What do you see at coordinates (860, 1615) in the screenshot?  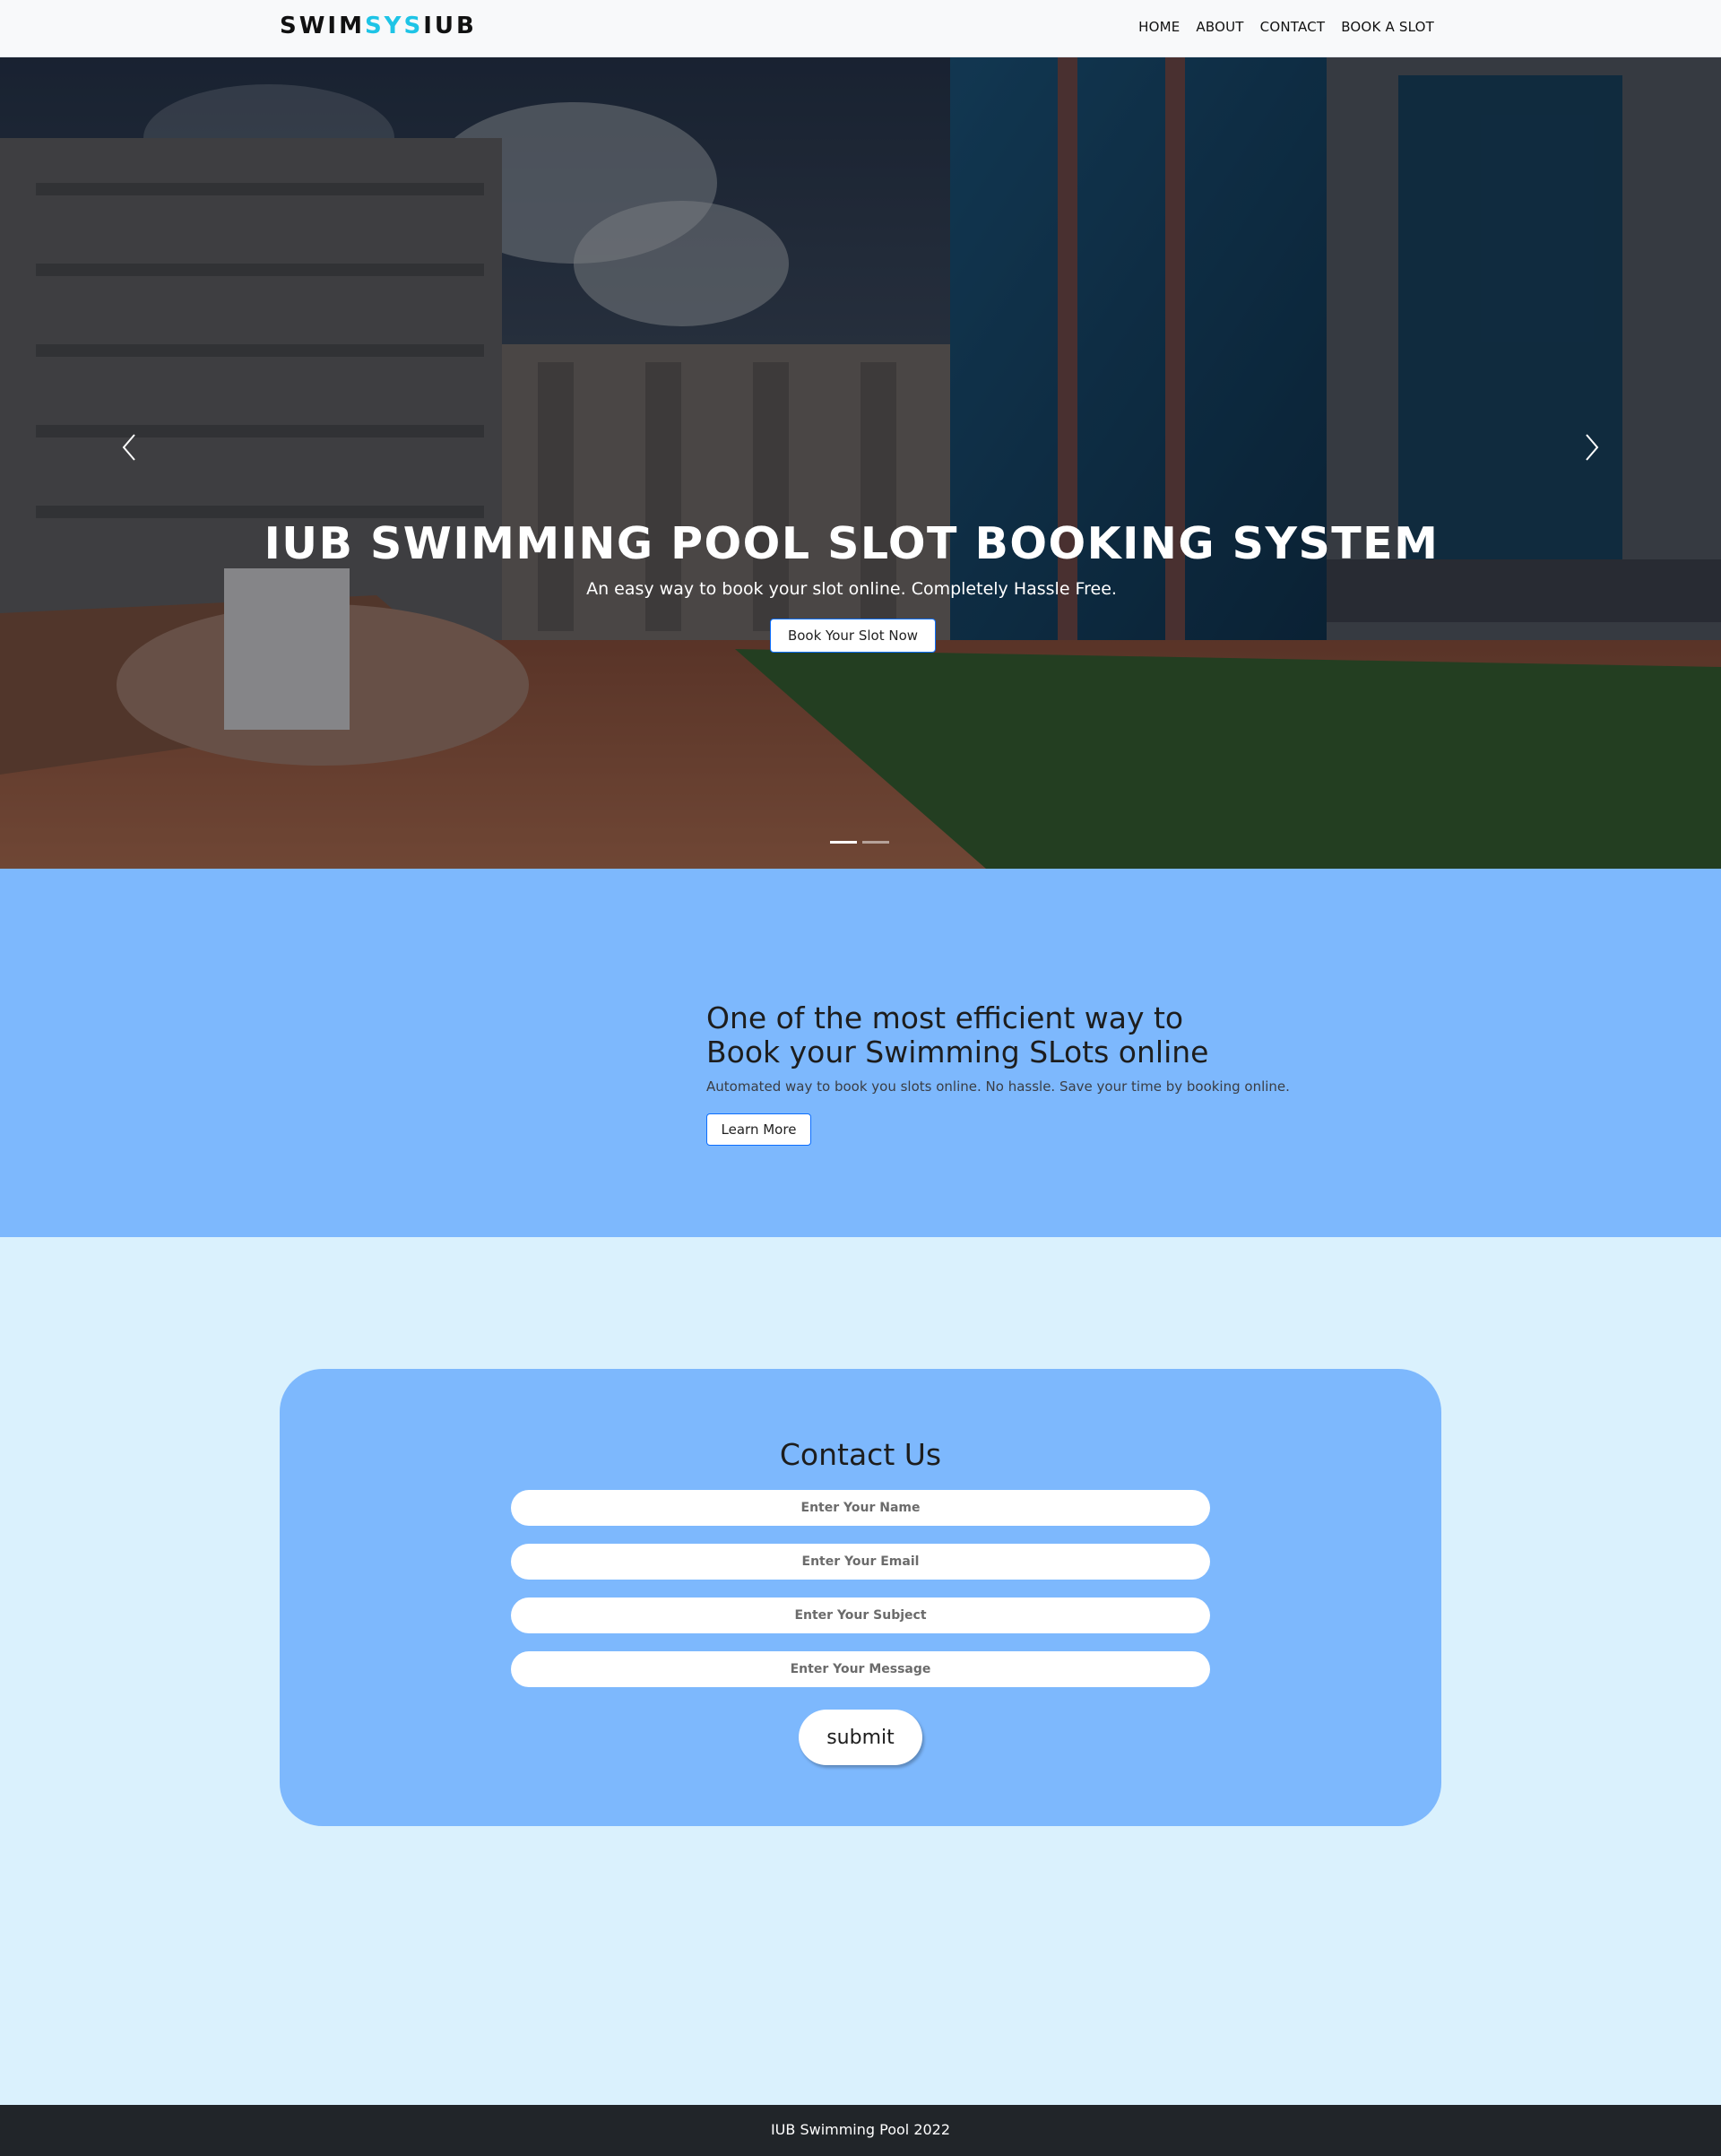 I see `subject-input: Enter Your Subject` at bounding box center [860, 1615].